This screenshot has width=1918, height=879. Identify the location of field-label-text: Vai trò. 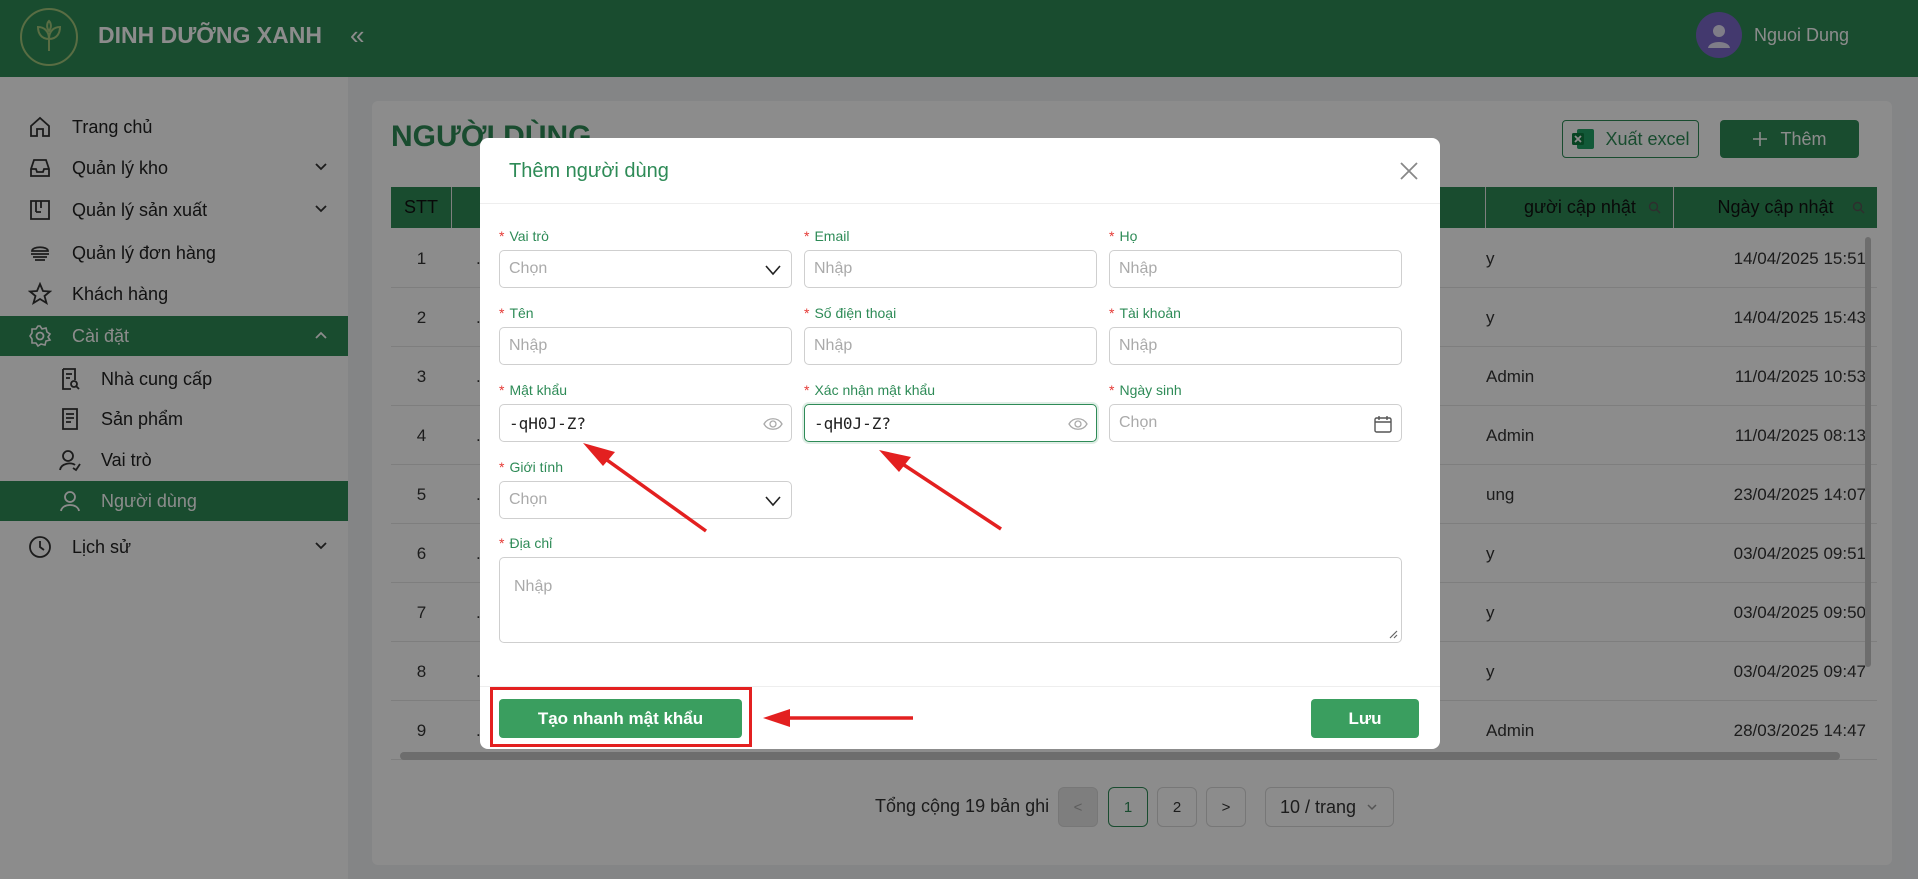
(529, 236).